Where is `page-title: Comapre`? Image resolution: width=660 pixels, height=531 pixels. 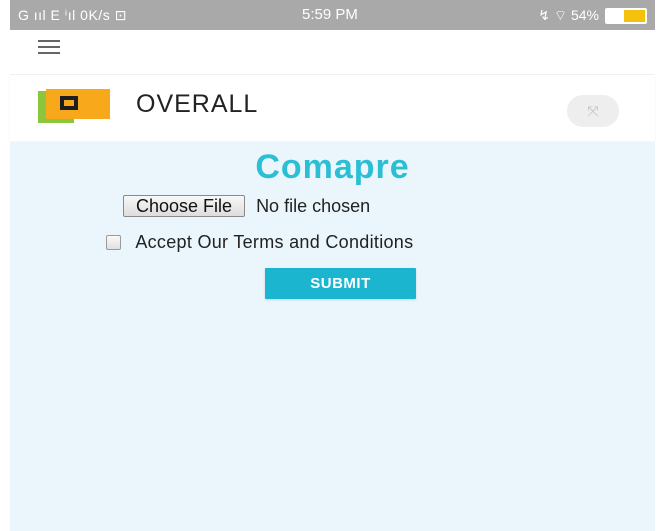 page-title: Comapre is located at coordinates (332, 167).